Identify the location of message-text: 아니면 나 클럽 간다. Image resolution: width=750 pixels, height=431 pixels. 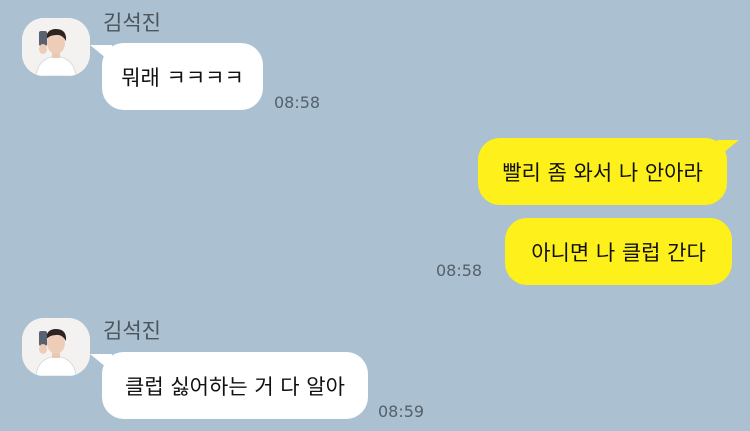
(618, 252).